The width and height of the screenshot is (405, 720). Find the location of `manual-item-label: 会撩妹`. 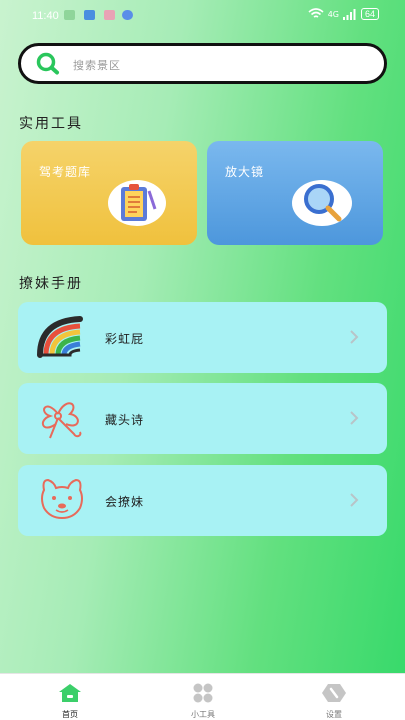

manual-item-label: 会撩妹 is located at coordinates (125, 502).